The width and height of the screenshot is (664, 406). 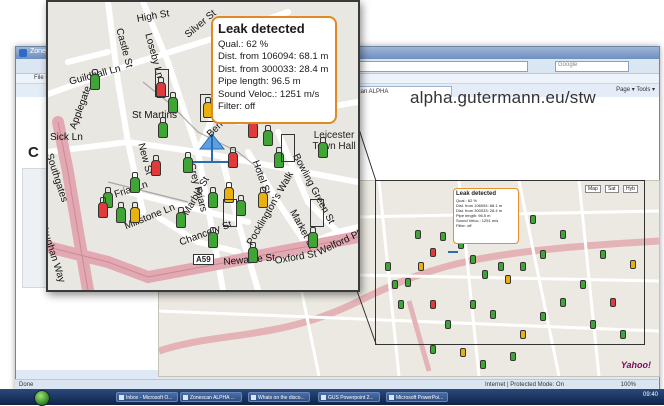 What do you see at coordinates (261, 28) in the screenshot?
I see `callout-title: Leak detected` at bounding box center [261, 28].